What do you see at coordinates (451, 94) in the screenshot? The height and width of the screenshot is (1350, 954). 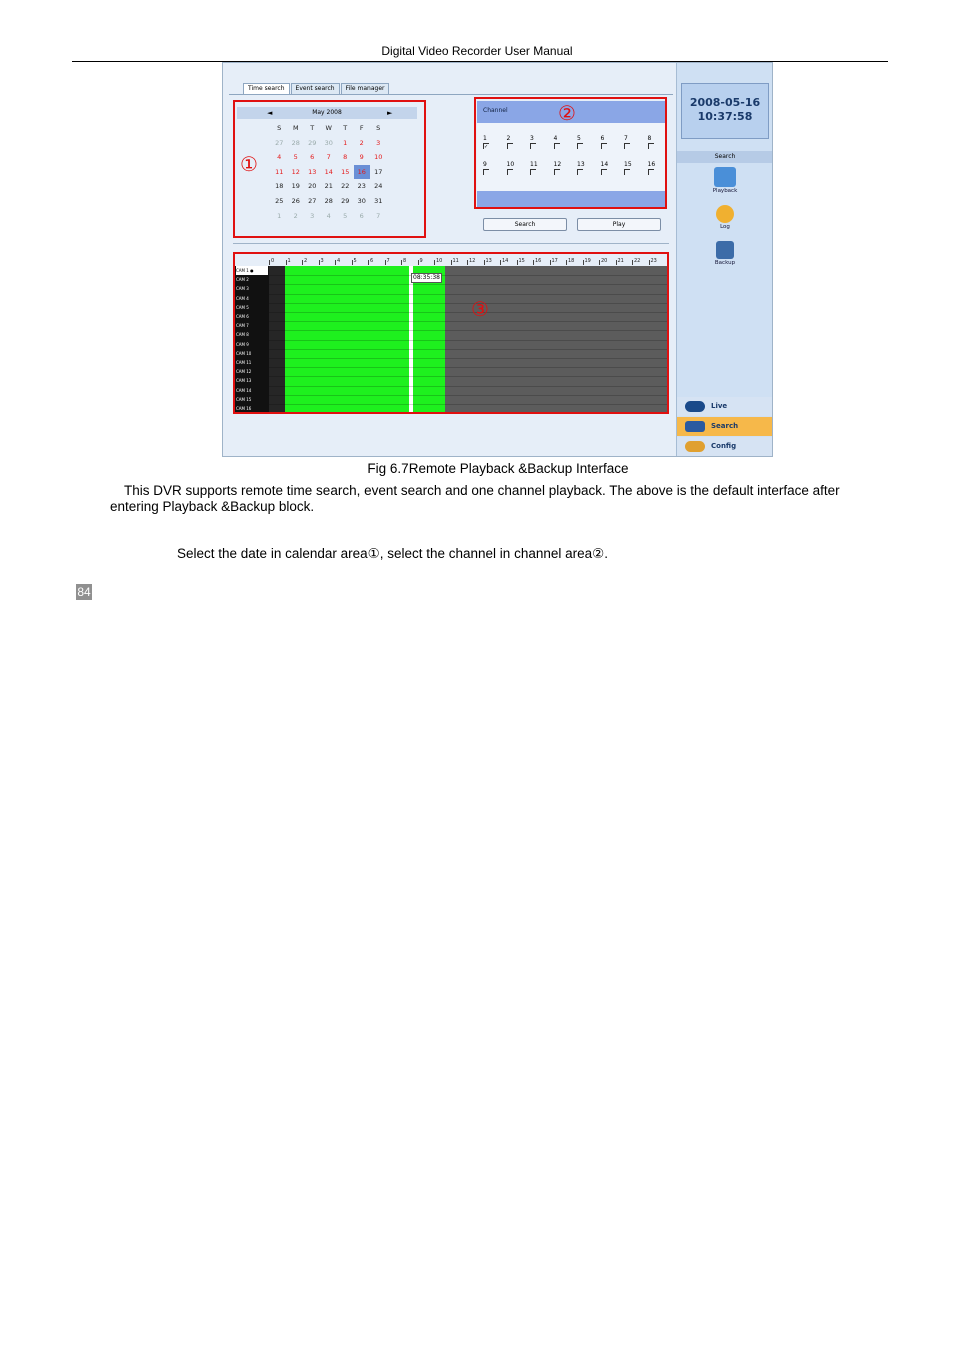 I see `tab-divider` at bounding box center [451, 94].